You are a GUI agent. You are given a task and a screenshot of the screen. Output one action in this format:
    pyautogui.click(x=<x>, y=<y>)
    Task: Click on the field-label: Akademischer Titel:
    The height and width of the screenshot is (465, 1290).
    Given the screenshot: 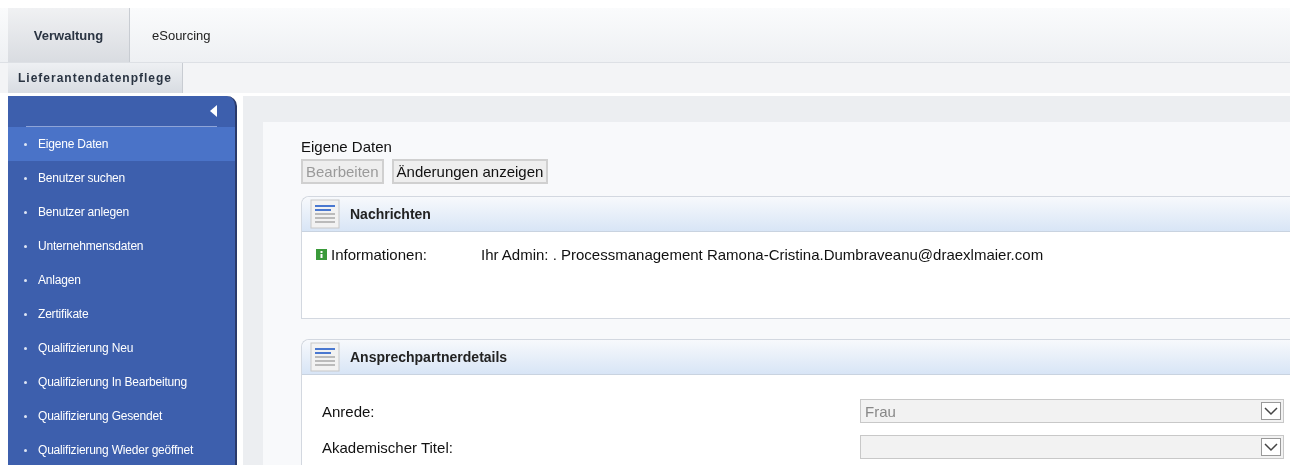 What is the action you would take?
    pyautogui.click(x=387, y=447)
    